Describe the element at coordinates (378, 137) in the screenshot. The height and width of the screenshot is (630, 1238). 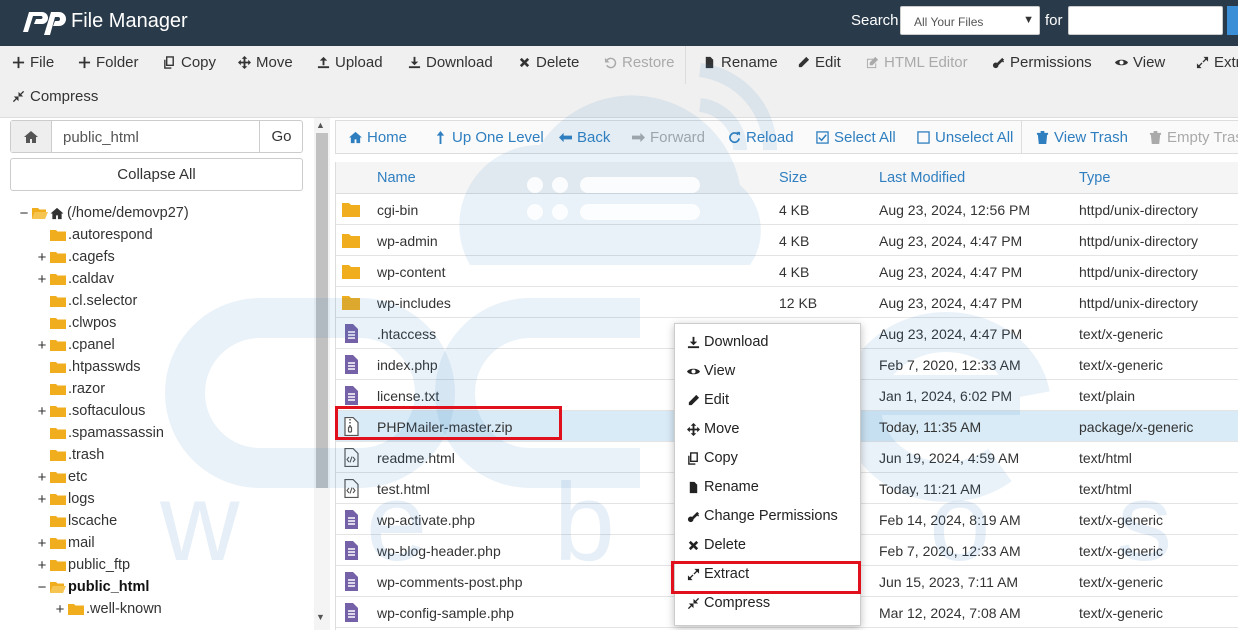
I see `nav-home-button: Home` at that location.